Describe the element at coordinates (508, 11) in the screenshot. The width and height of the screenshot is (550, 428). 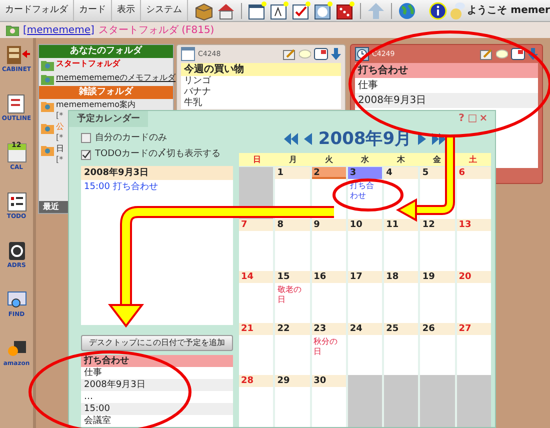
I see `welcome-text: ようこそ memer` at that location.